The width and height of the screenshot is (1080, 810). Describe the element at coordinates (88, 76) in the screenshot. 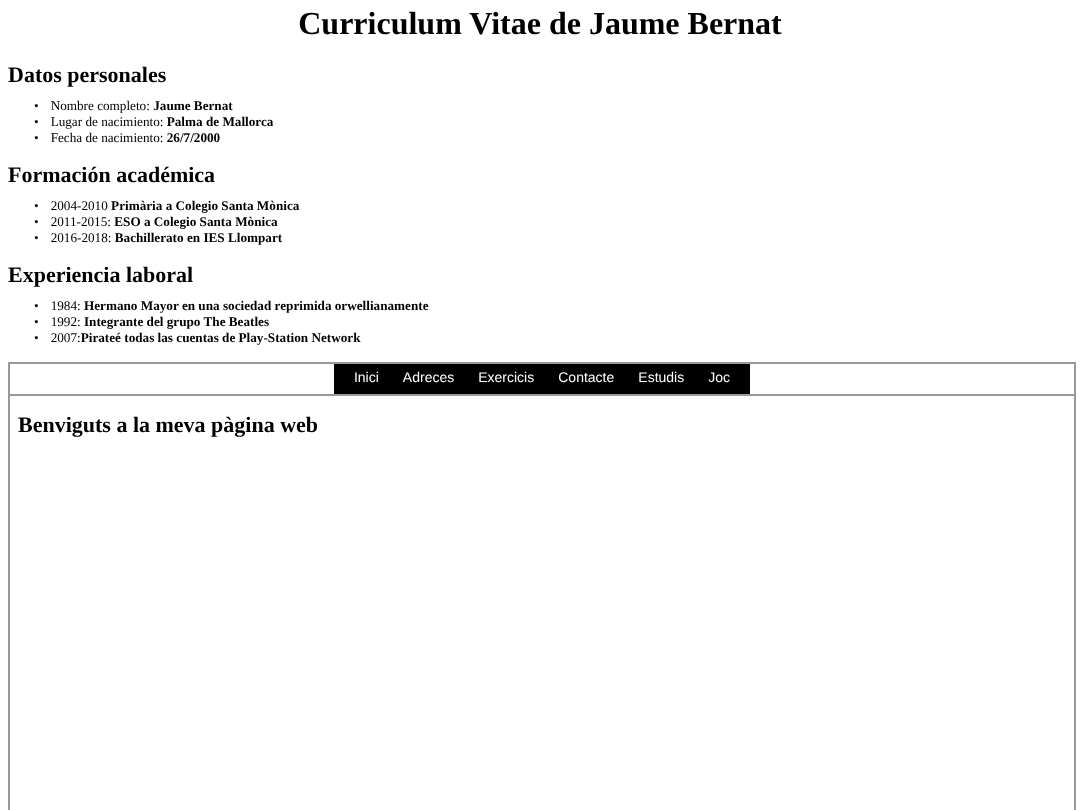

I see `section-heading: Datos personales` at that location.